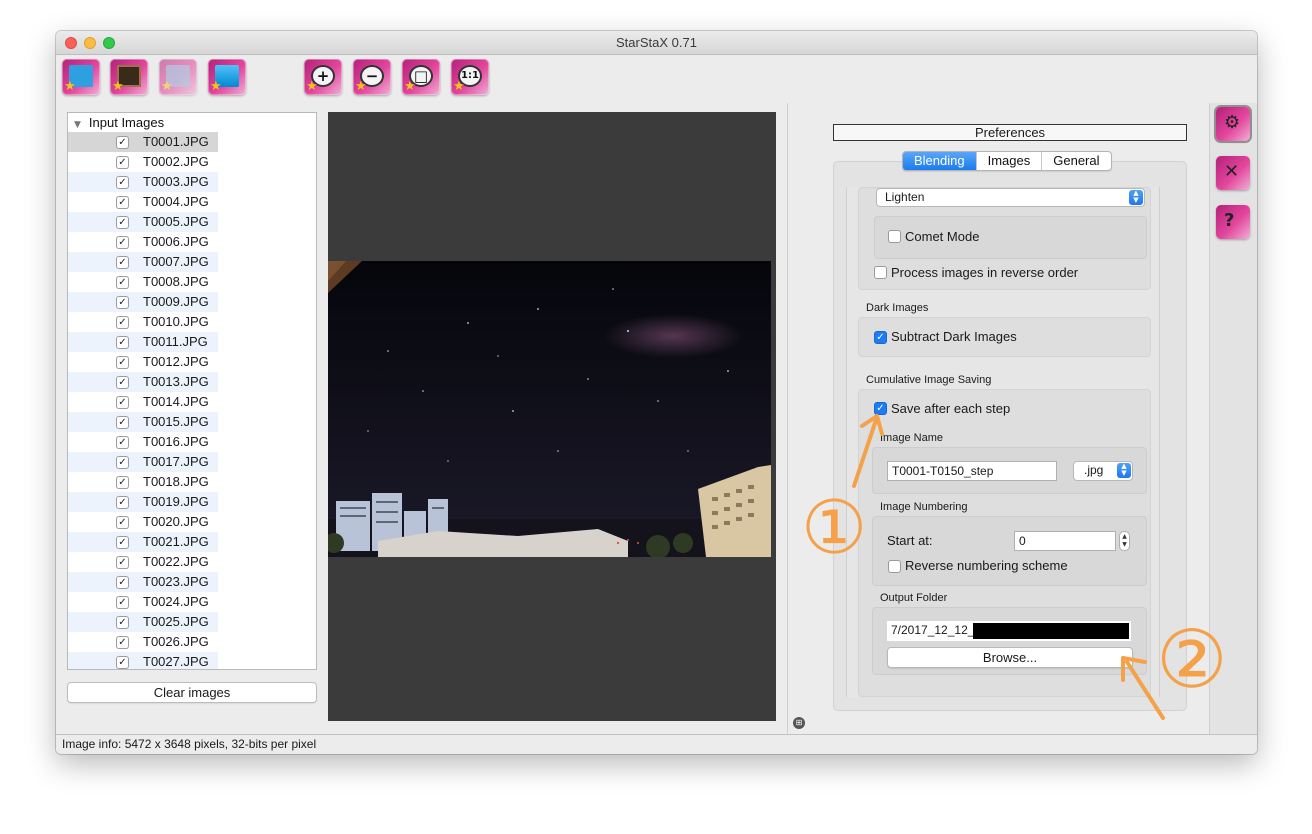 The height and width of the screenshot is (834, 1312). What do you see at coordinates (799, 723) in the screenshot?
I see `dock-toggle-icon: ⊞` at bounding box center [799, 723].